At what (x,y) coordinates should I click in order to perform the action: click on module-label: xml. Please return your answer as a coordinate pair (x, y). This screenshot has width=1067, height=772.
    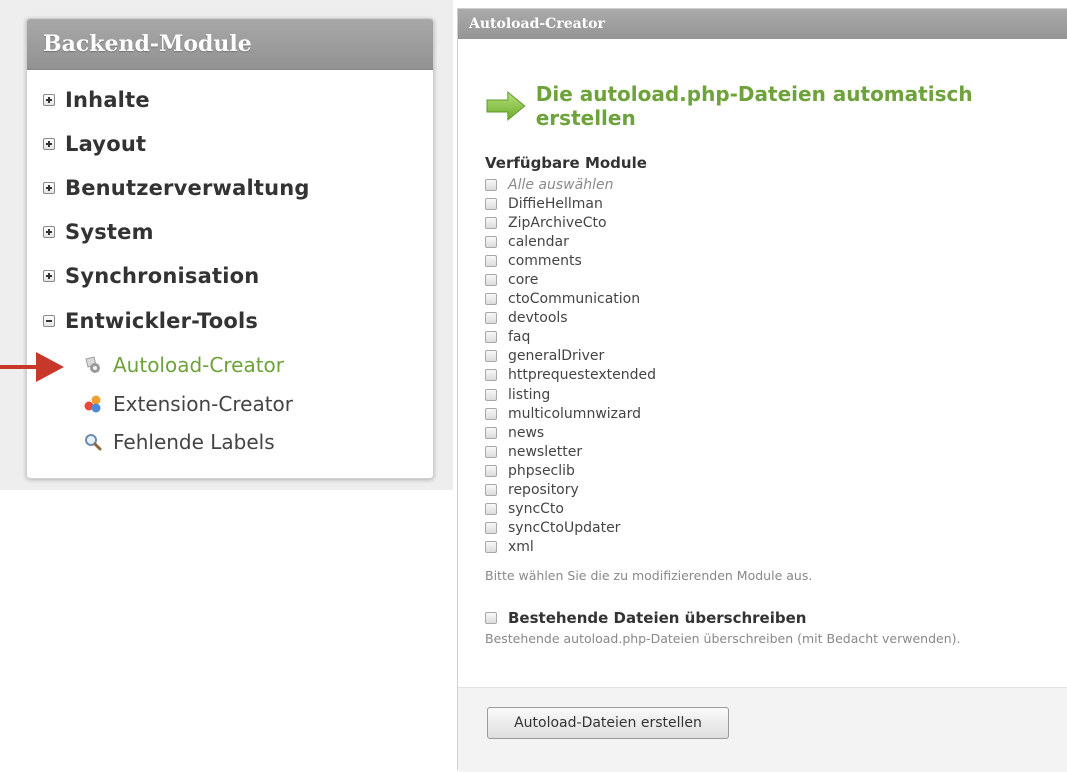
    Looking at the image, I should click on (521, 547).